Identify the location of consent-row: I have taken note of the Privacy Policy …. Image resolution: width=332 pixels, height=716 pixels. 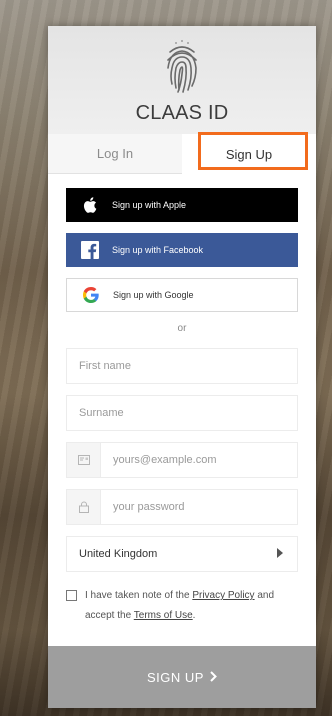
(182, 606).